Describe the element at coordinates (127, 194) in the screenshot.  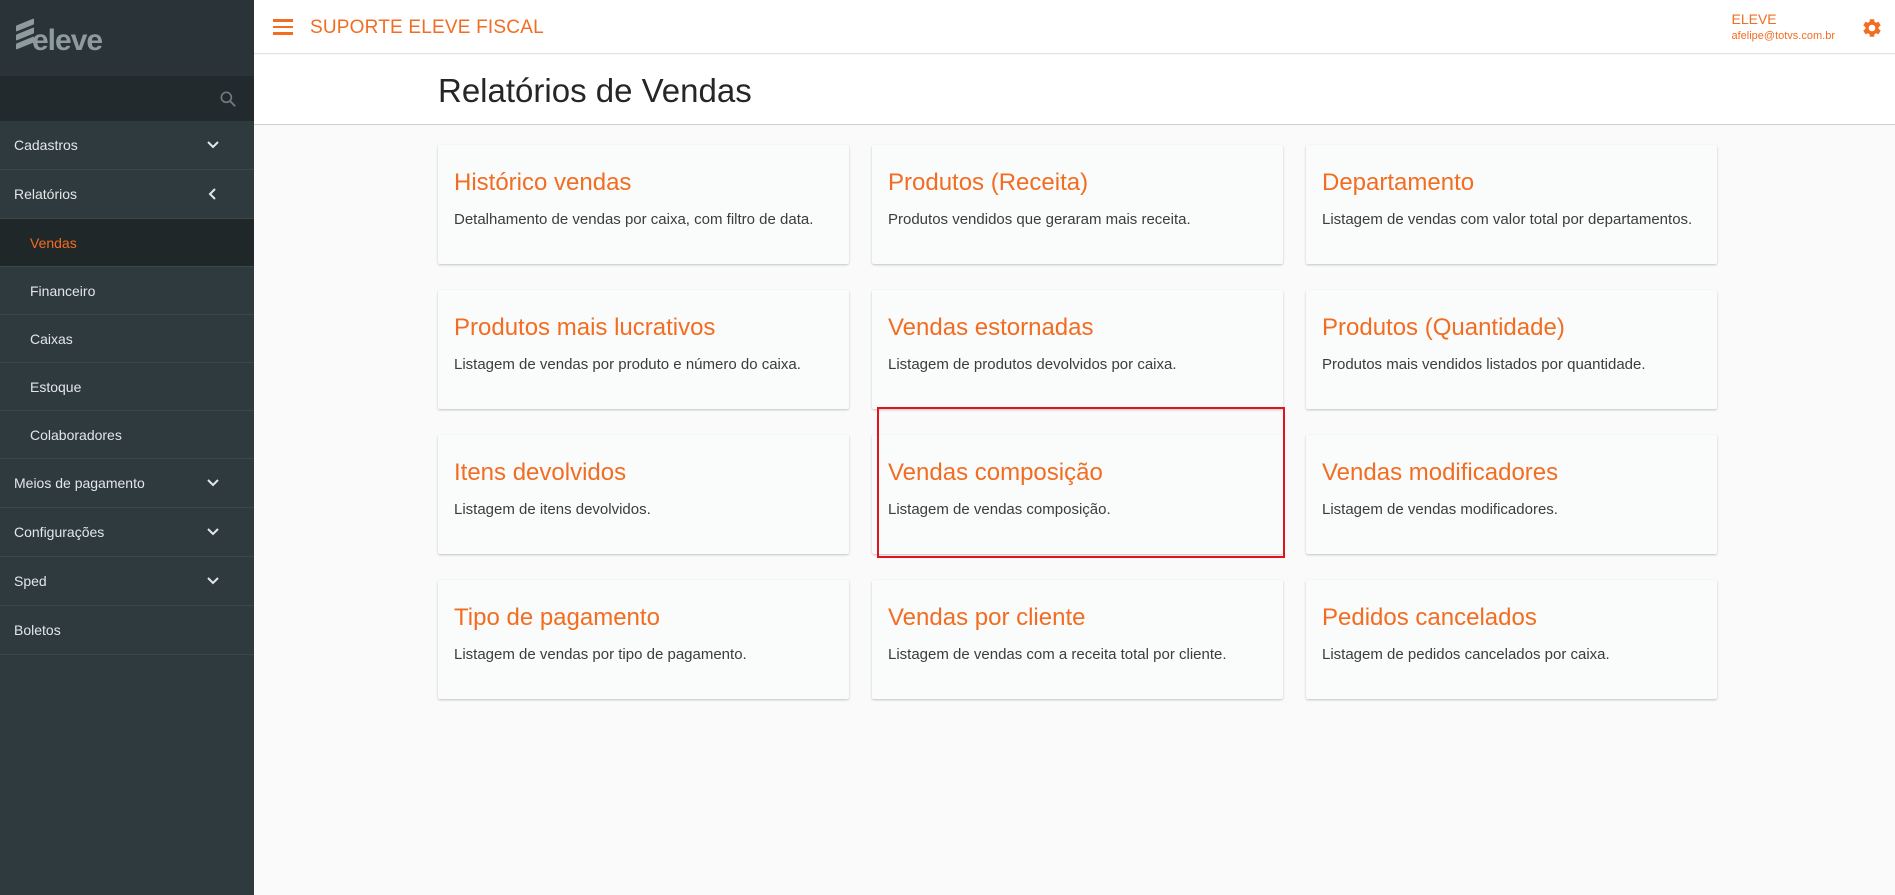
I see `sidebar-item-relatorios: Relatórios` at that location.